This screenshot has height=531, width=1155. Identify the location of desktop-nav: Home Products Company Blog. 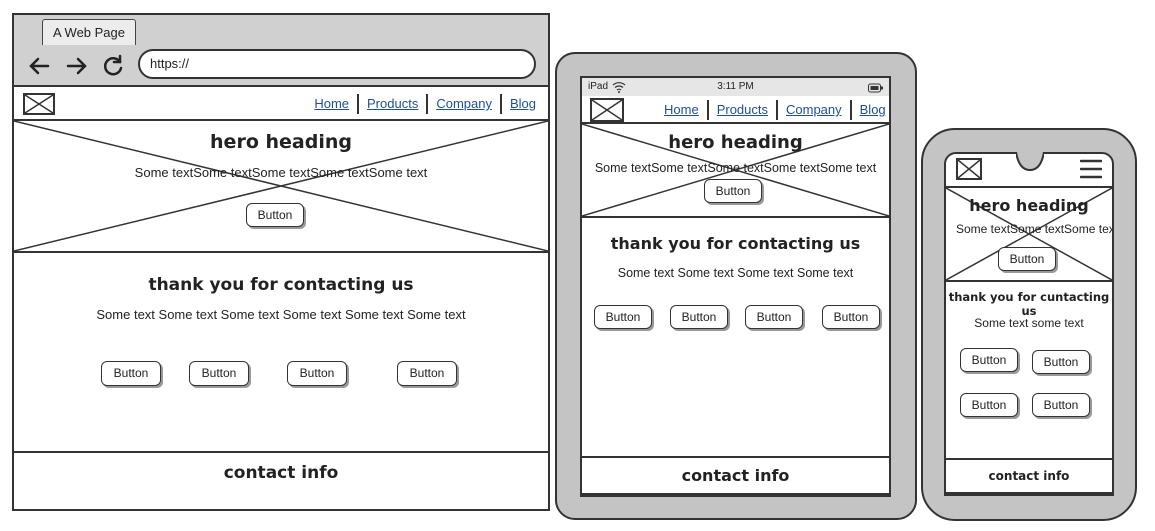
(425, 104).